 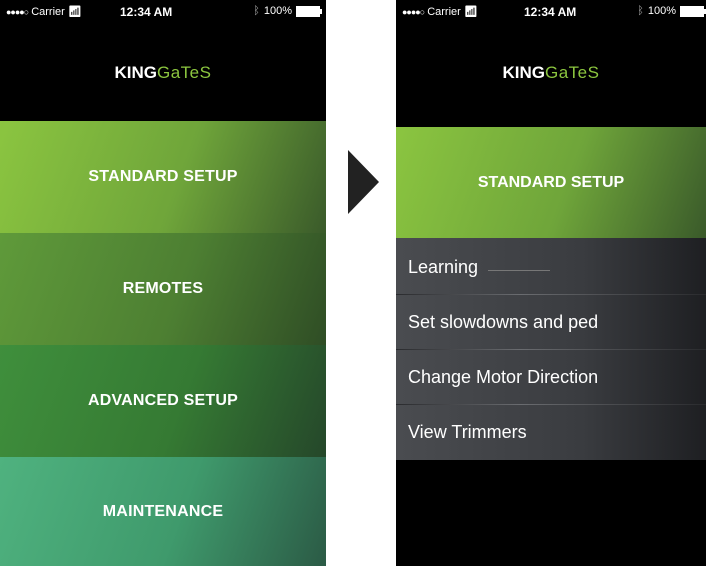 What do you see at coordinates (363, 182) in the screenshot?
I see `transition-arrow-icon` at bounding box center [363, 182].